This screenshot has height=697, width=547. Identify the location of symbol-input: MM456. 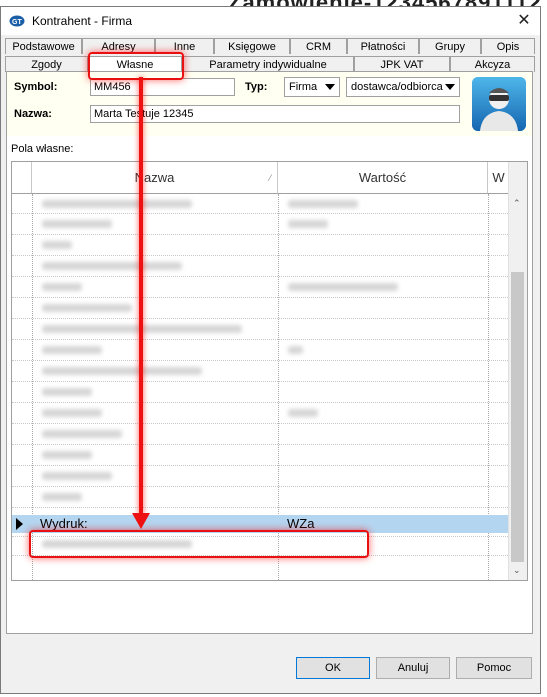
(162, 87).